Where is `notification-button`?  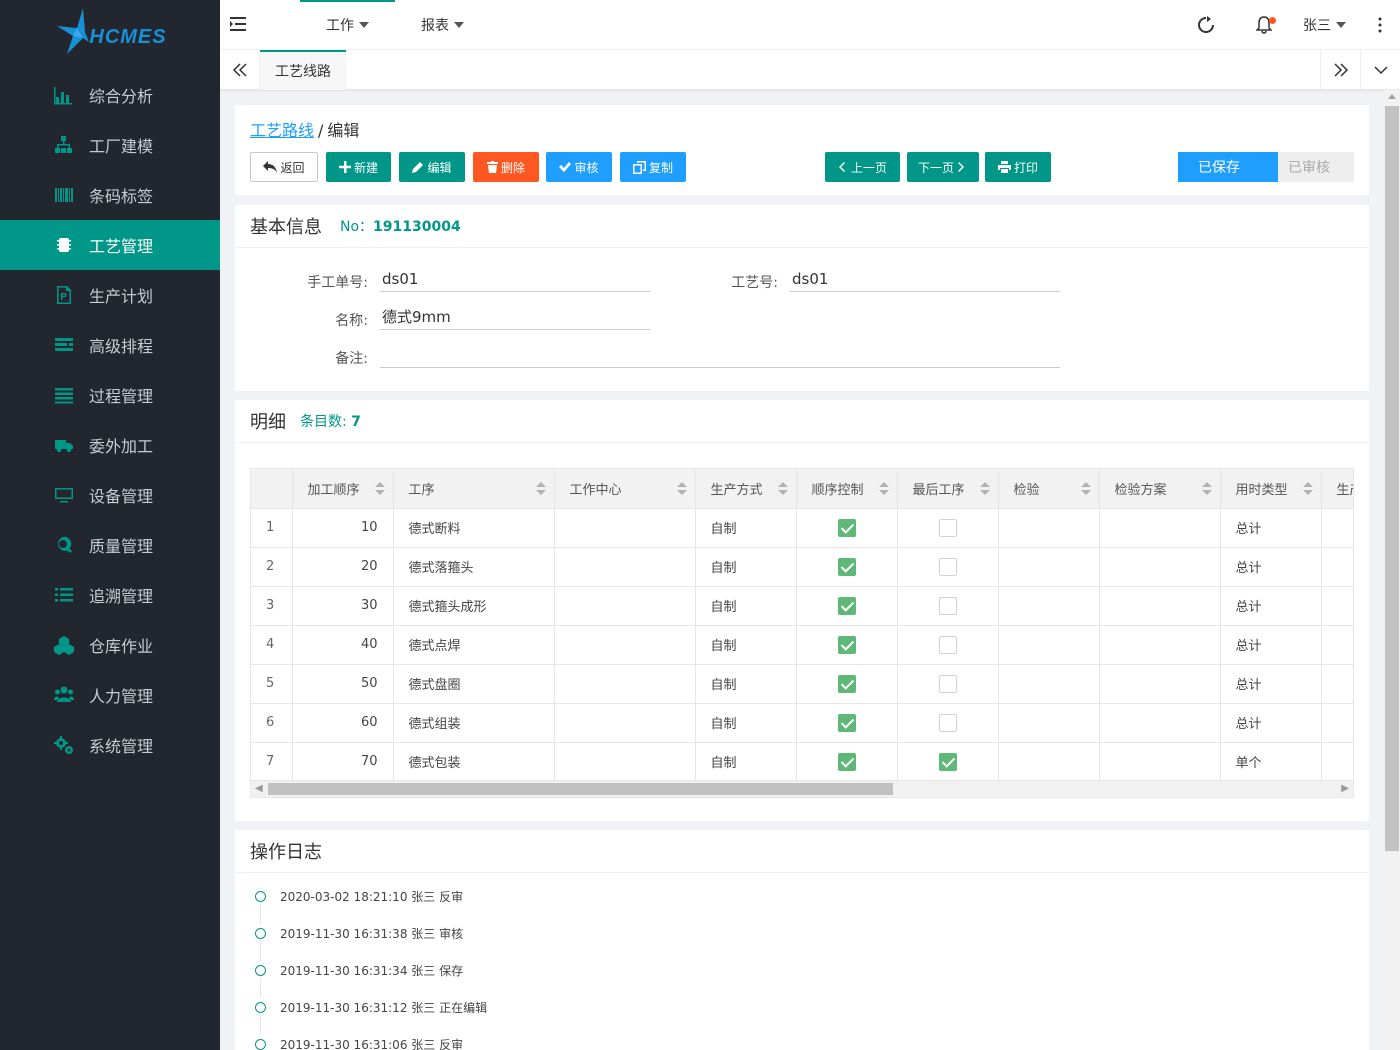
notification-button is located at coordinates (1264, 25).